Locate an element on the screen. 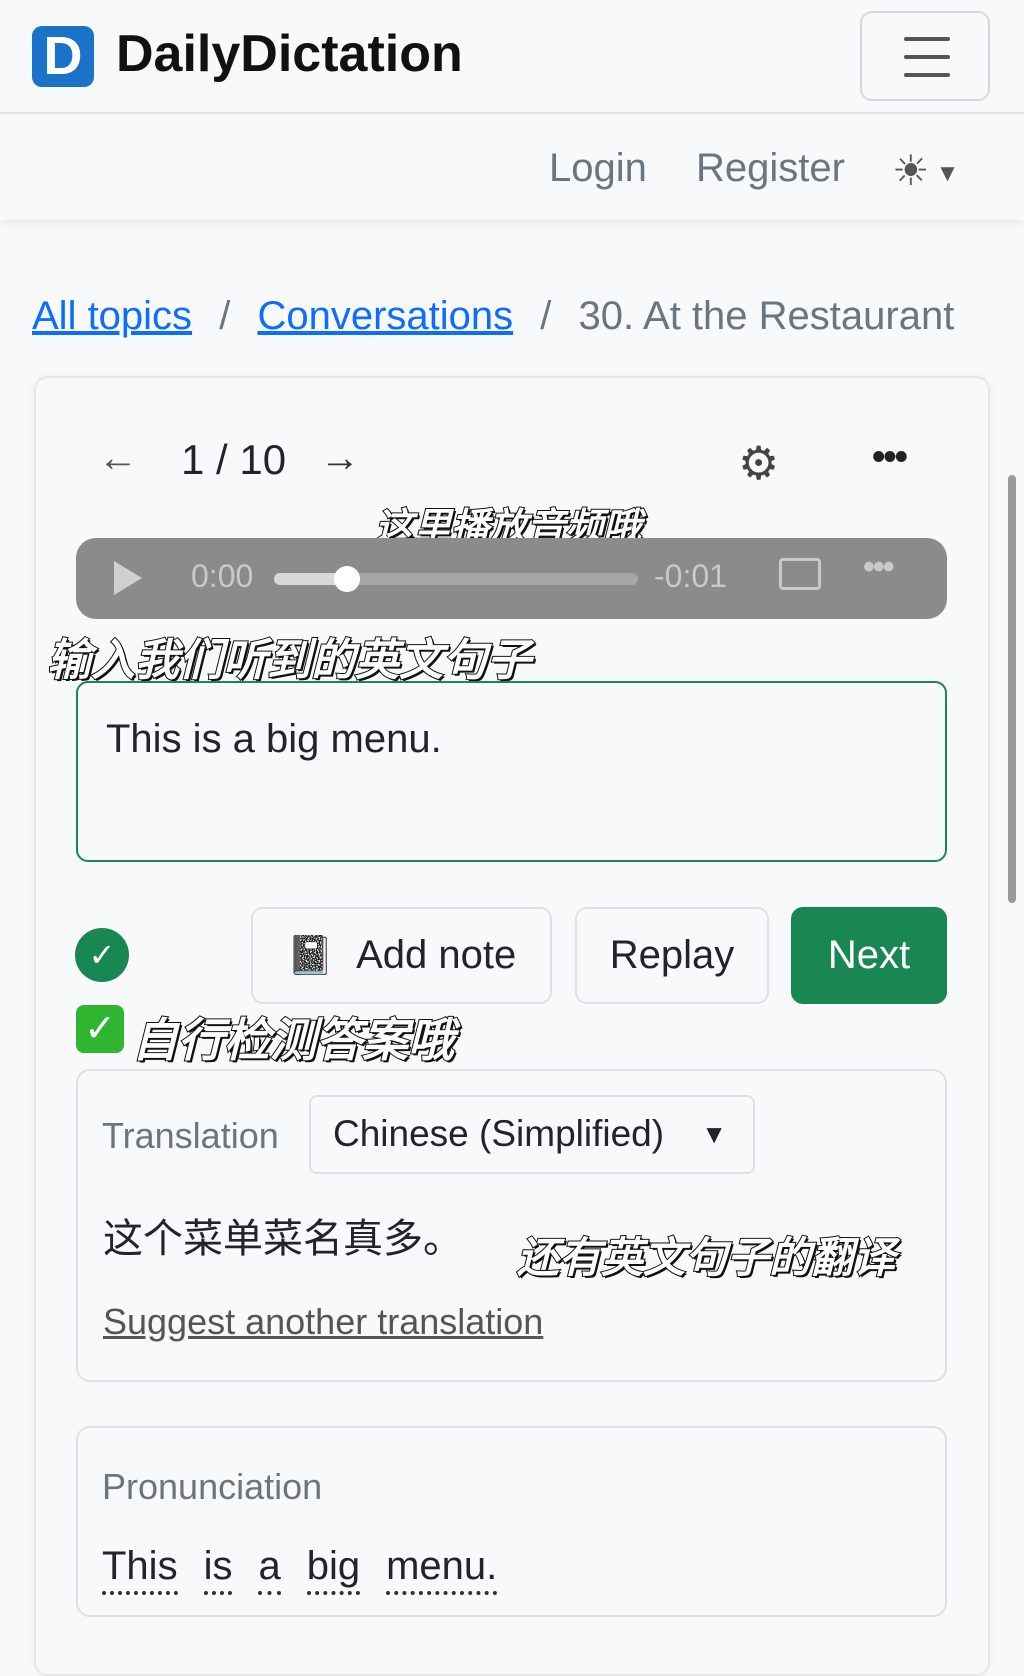  remaining-time: -0:01 is located at coordinates (690, 576).